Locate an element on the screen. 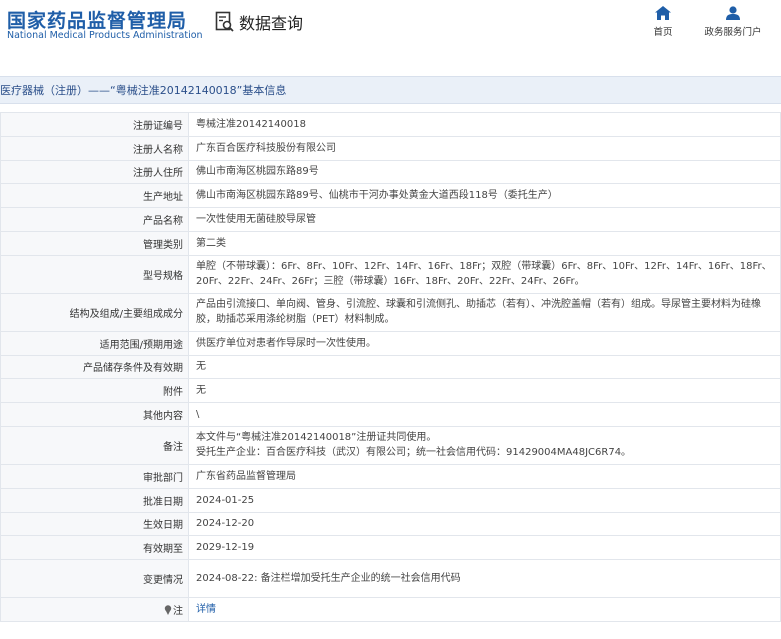 The width and height of the screenshot is (781, 639). row-label: 产品名称 is located at coordinates (94, 219).